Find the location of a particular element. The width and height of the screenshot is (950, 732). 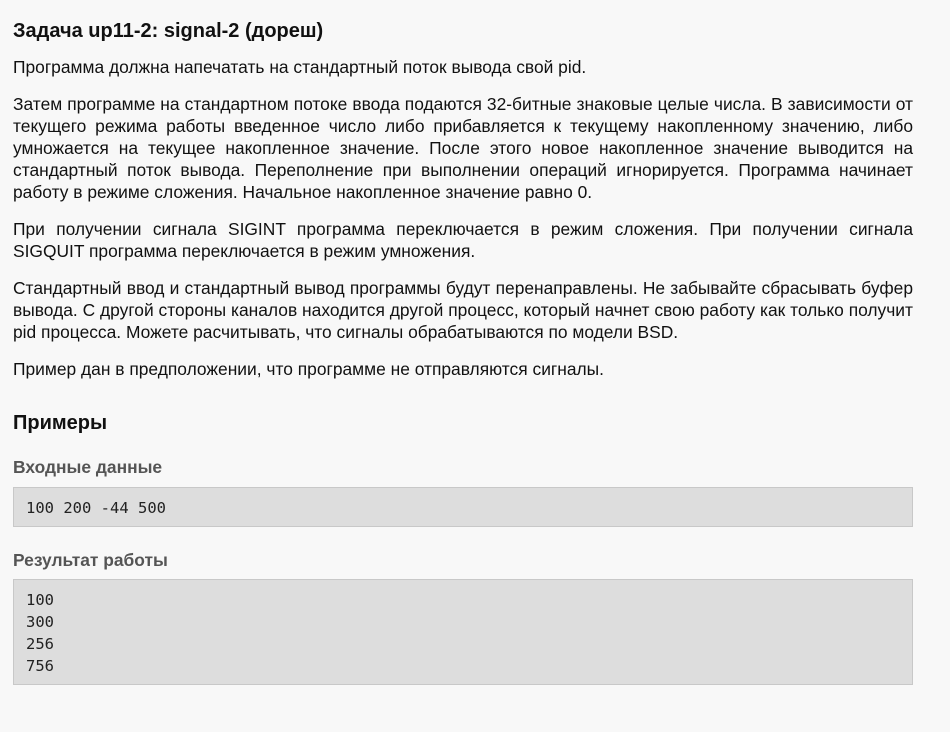

output-line: 100 is located at coordinates (40, 600).